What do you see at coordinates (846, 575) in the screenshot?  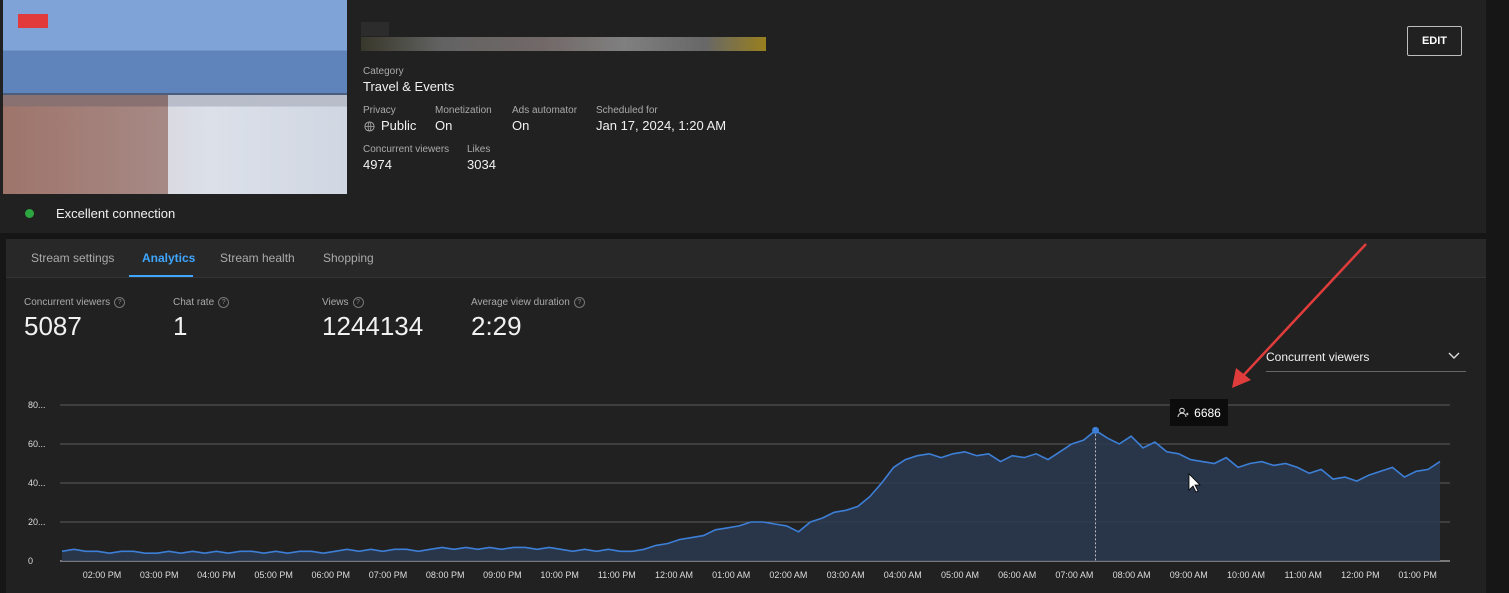 I see `x-tick-label: 03:00 AM` at bounding box center [846, 575].